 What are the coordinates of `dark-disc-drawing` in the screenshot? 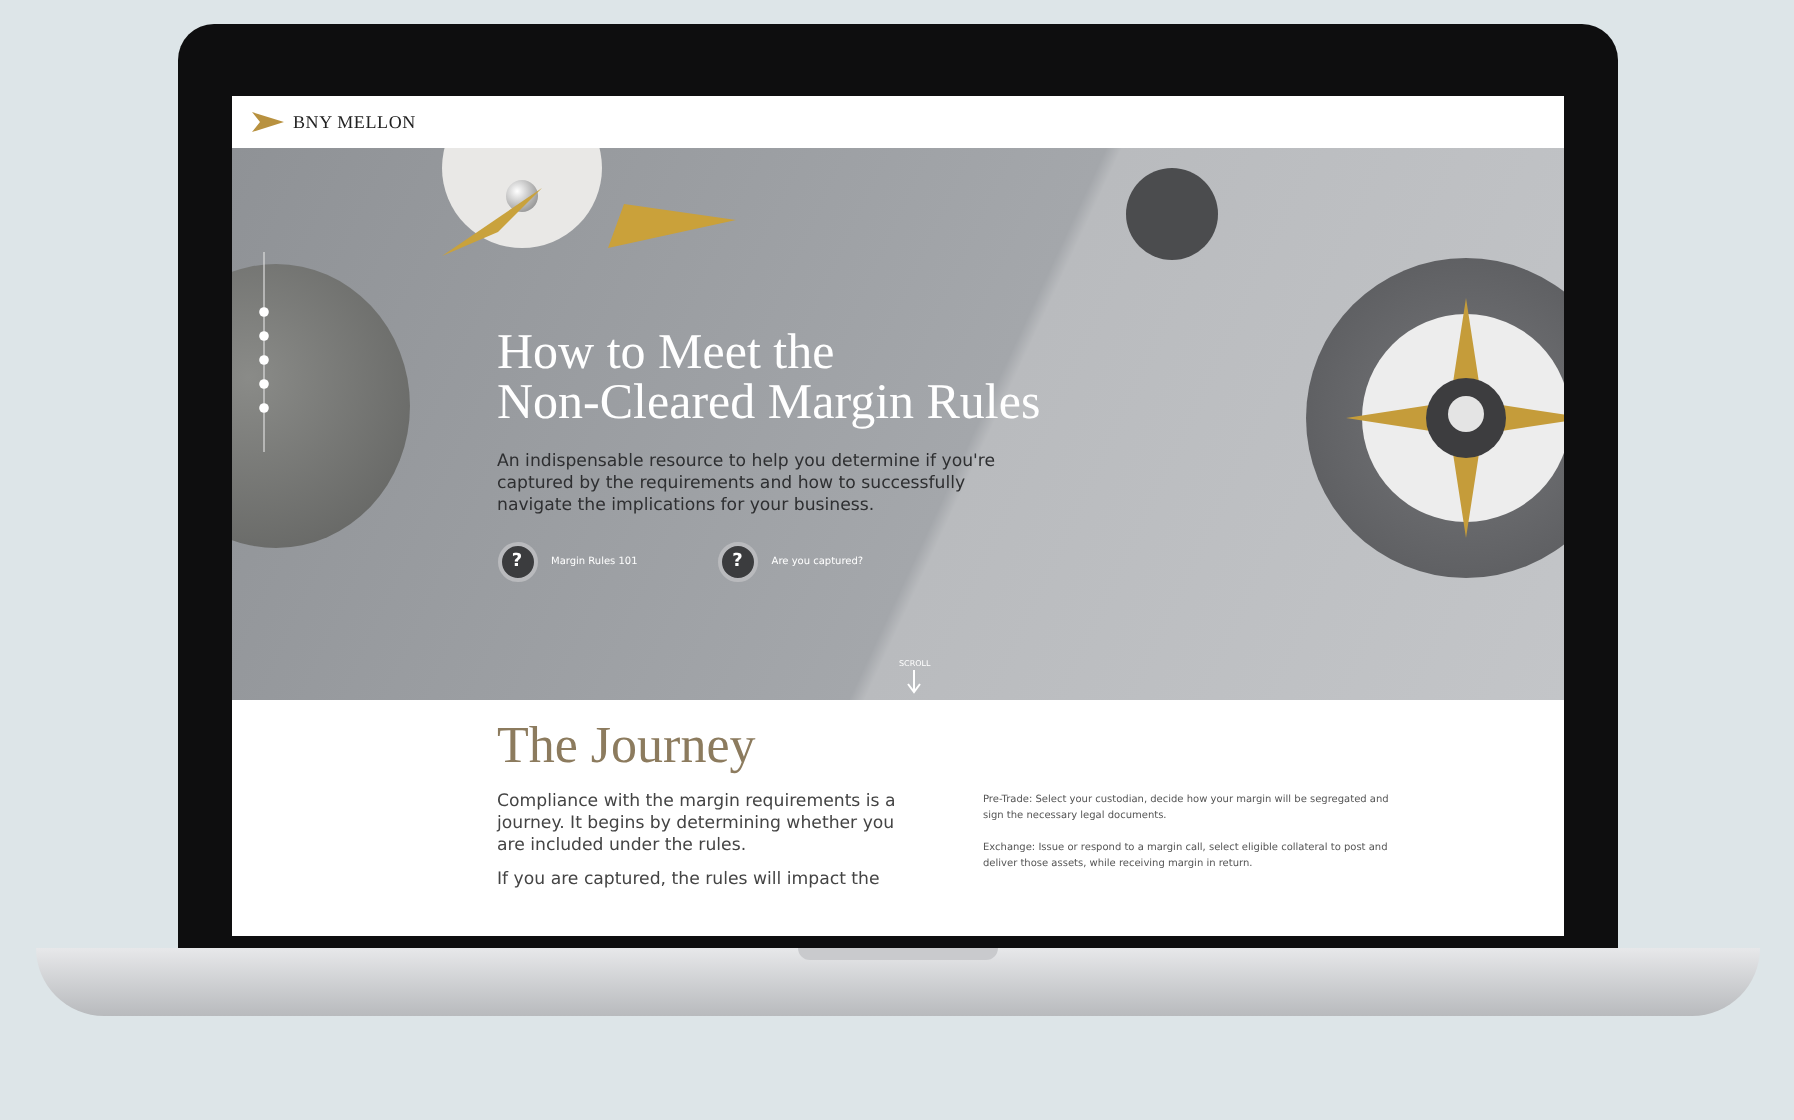 It's located at (1171, 214).